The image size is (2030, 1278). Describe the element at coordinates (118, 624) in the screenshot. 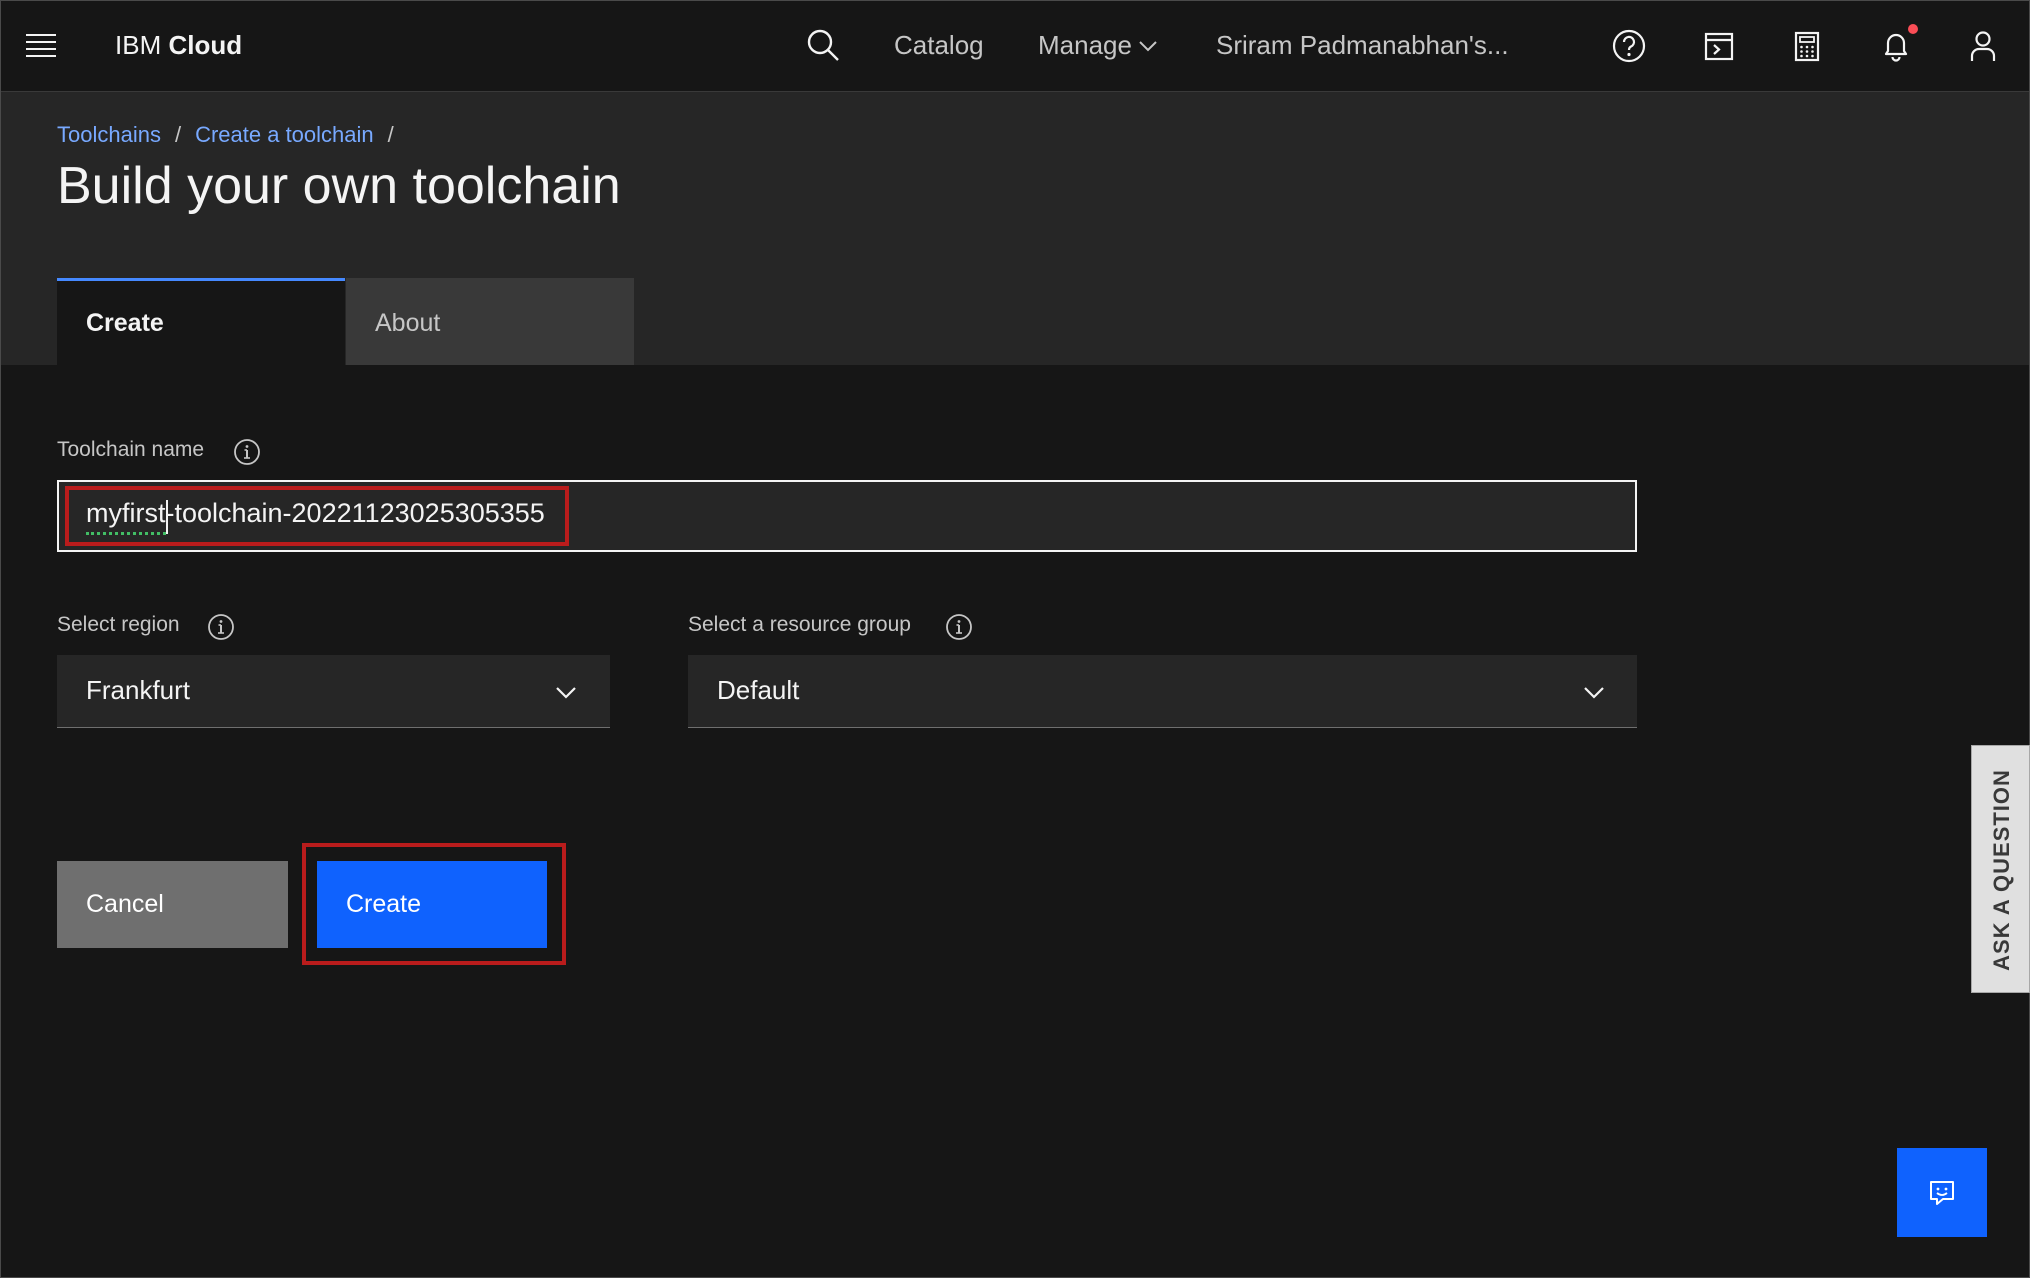

I see `region-label: Select region` at that location.